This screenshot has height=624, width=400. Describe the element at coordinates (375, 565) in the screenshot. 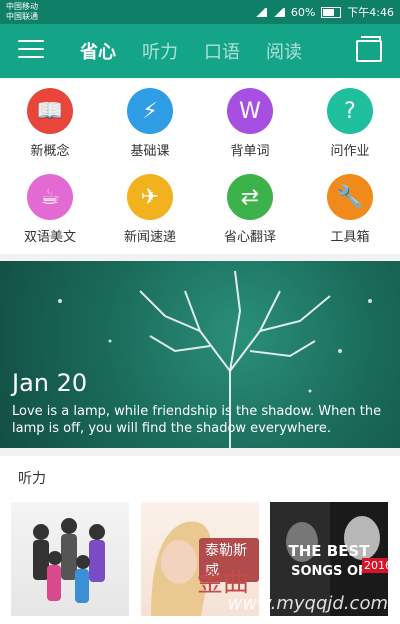

I see `year-badge: 2016` at that location.